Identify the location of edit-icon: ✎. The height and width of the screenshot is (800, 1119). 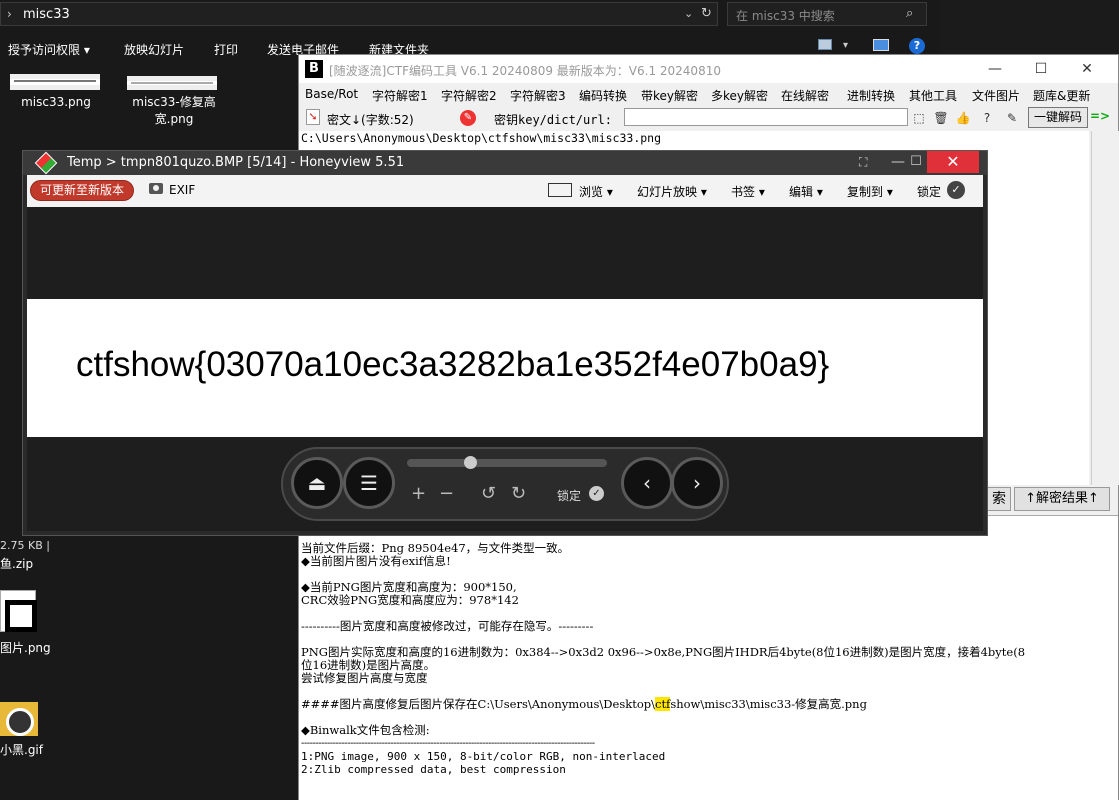
(1012, 118).